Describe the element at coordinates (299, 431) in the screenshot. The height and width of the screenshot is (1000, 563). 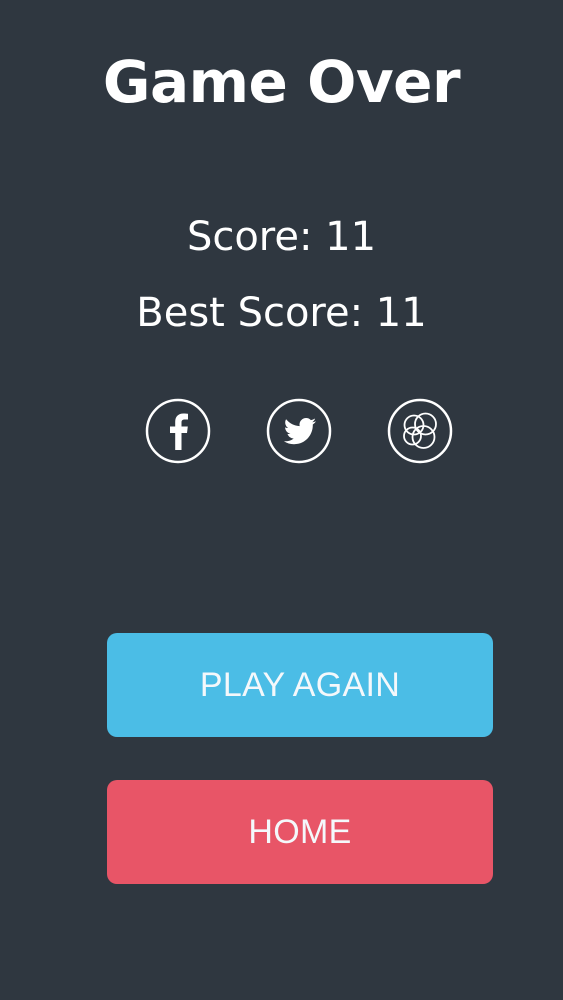
I see `twitter-icon` at that location.